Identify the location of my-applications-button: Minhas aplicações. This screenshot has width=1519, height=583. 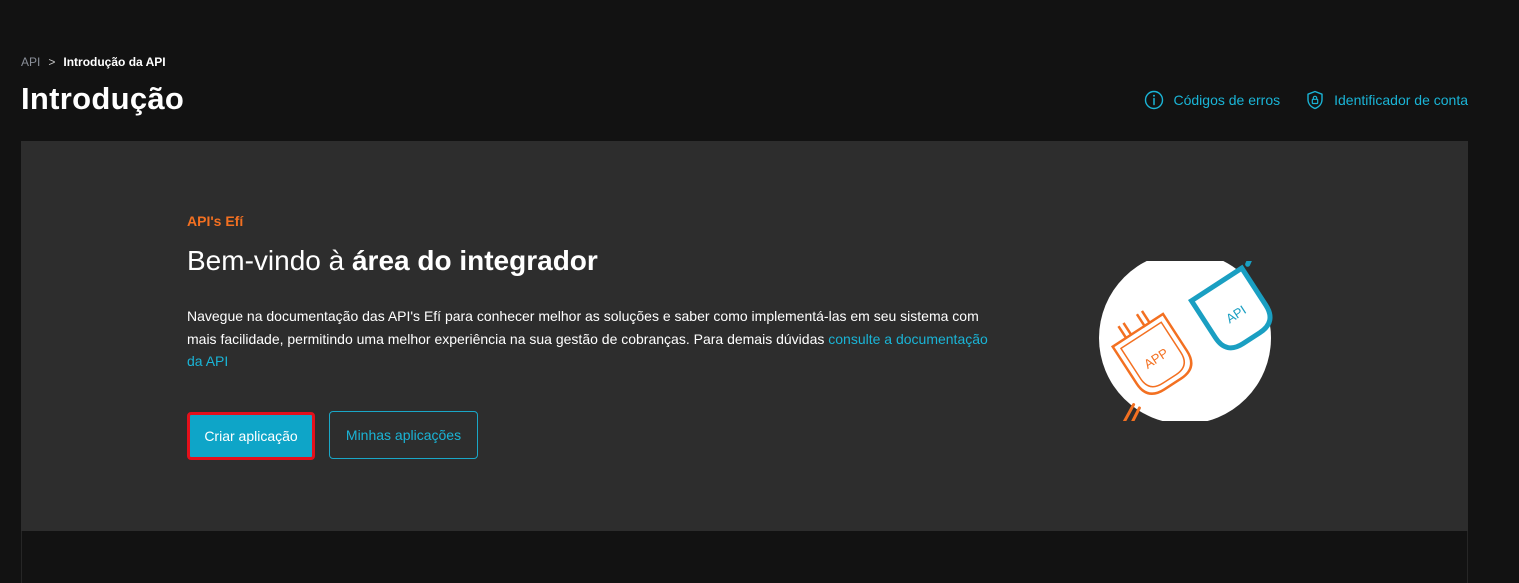
(403, 435).